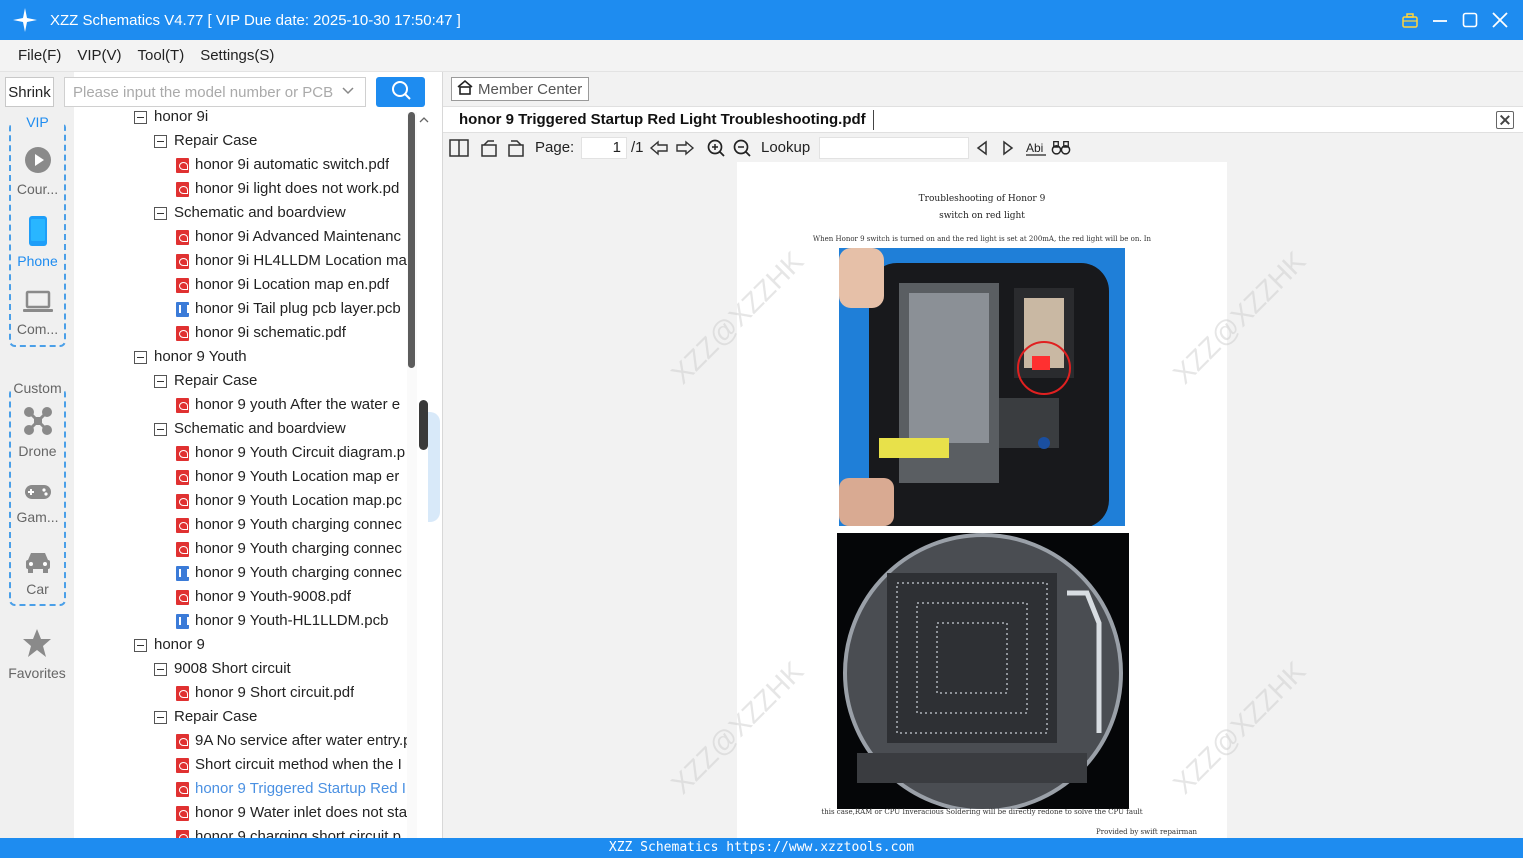  Describe the element at coordinates (1061, 148) in the screenshot. I see `find-all-icon` at that location.